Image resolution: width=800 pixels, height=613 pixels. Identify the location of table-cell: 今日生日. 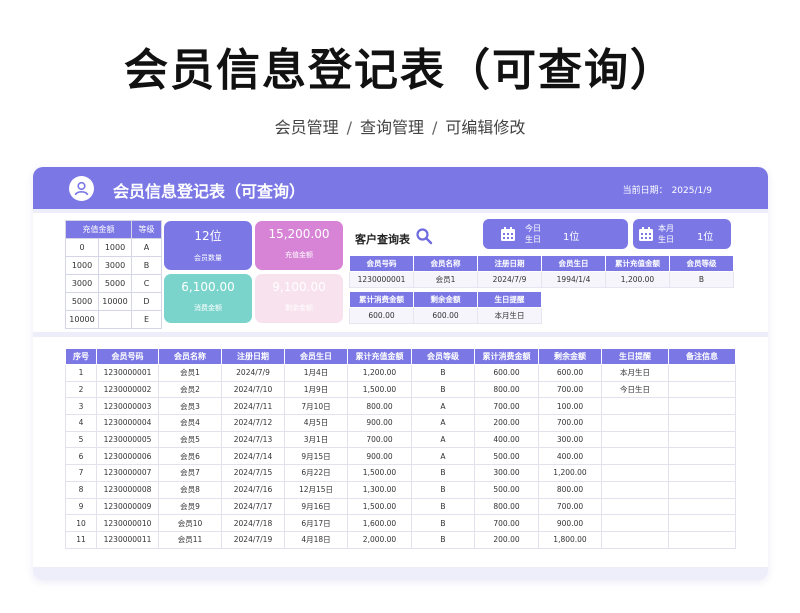
(635, 389).